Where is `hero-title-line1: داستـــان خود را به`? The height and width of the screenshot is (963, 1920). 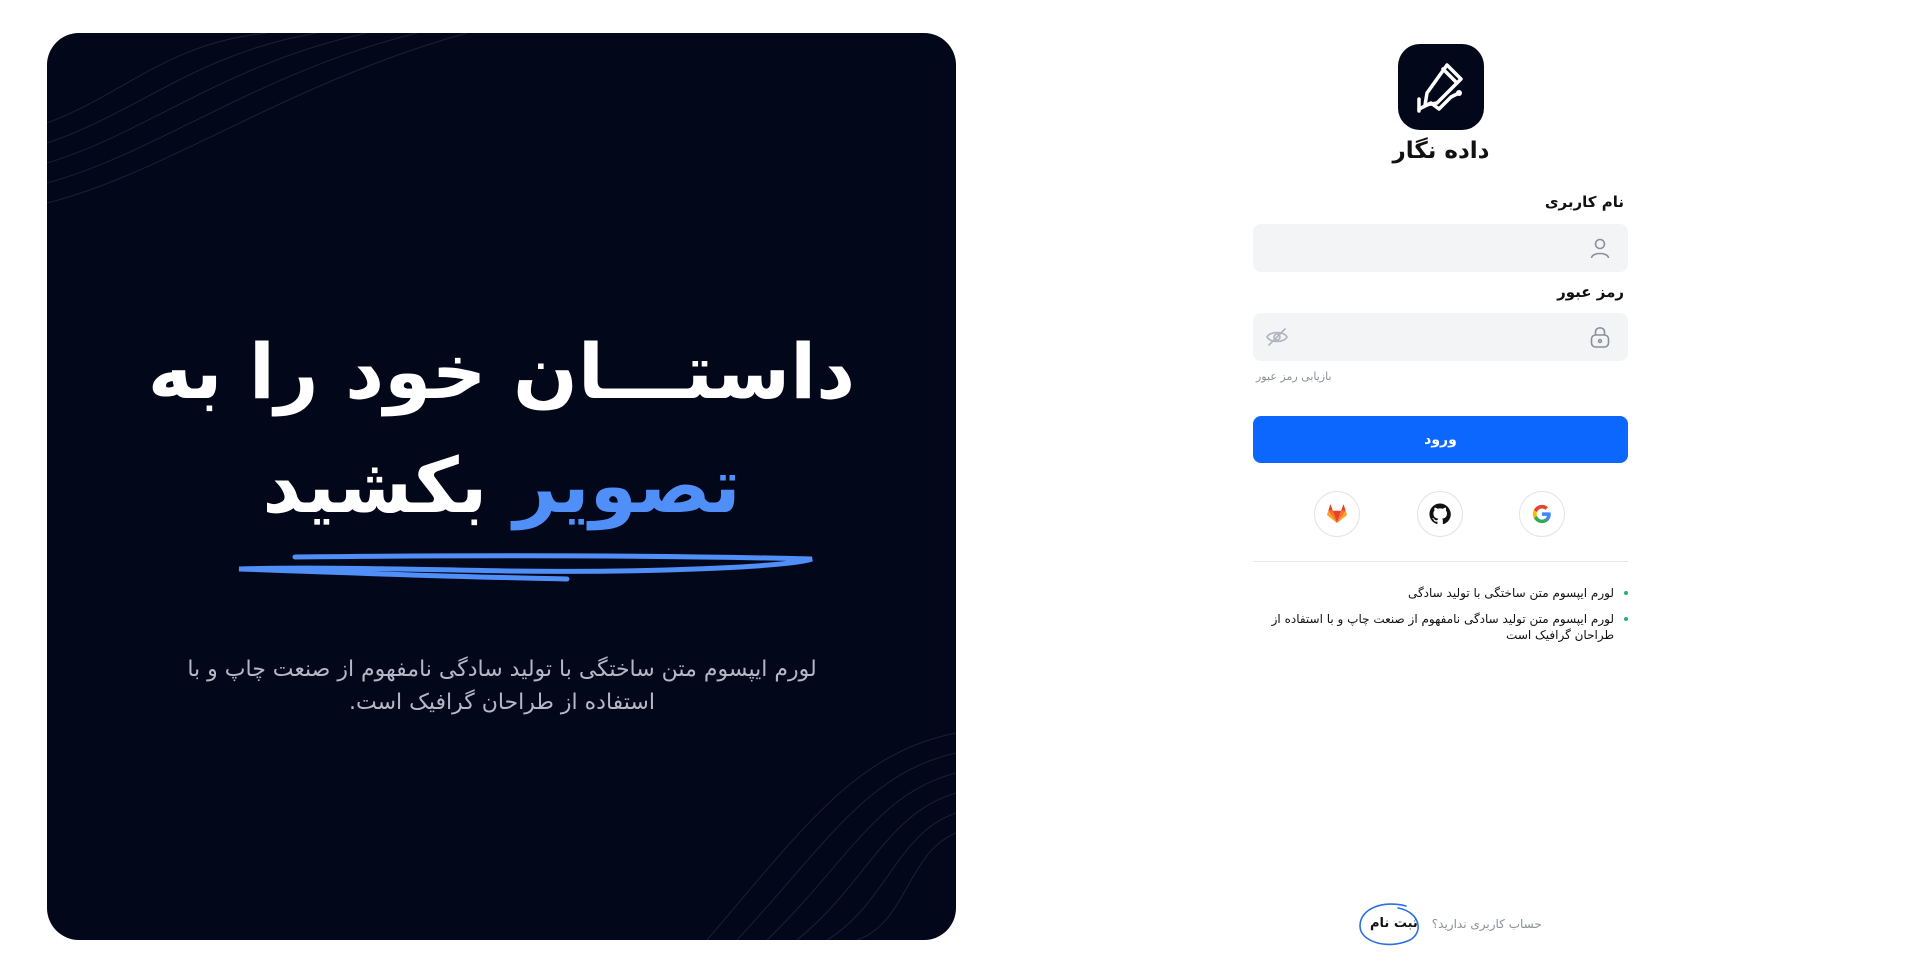
hero-title-line1: داستـــان خود را به is located at coordinates (501, 371).